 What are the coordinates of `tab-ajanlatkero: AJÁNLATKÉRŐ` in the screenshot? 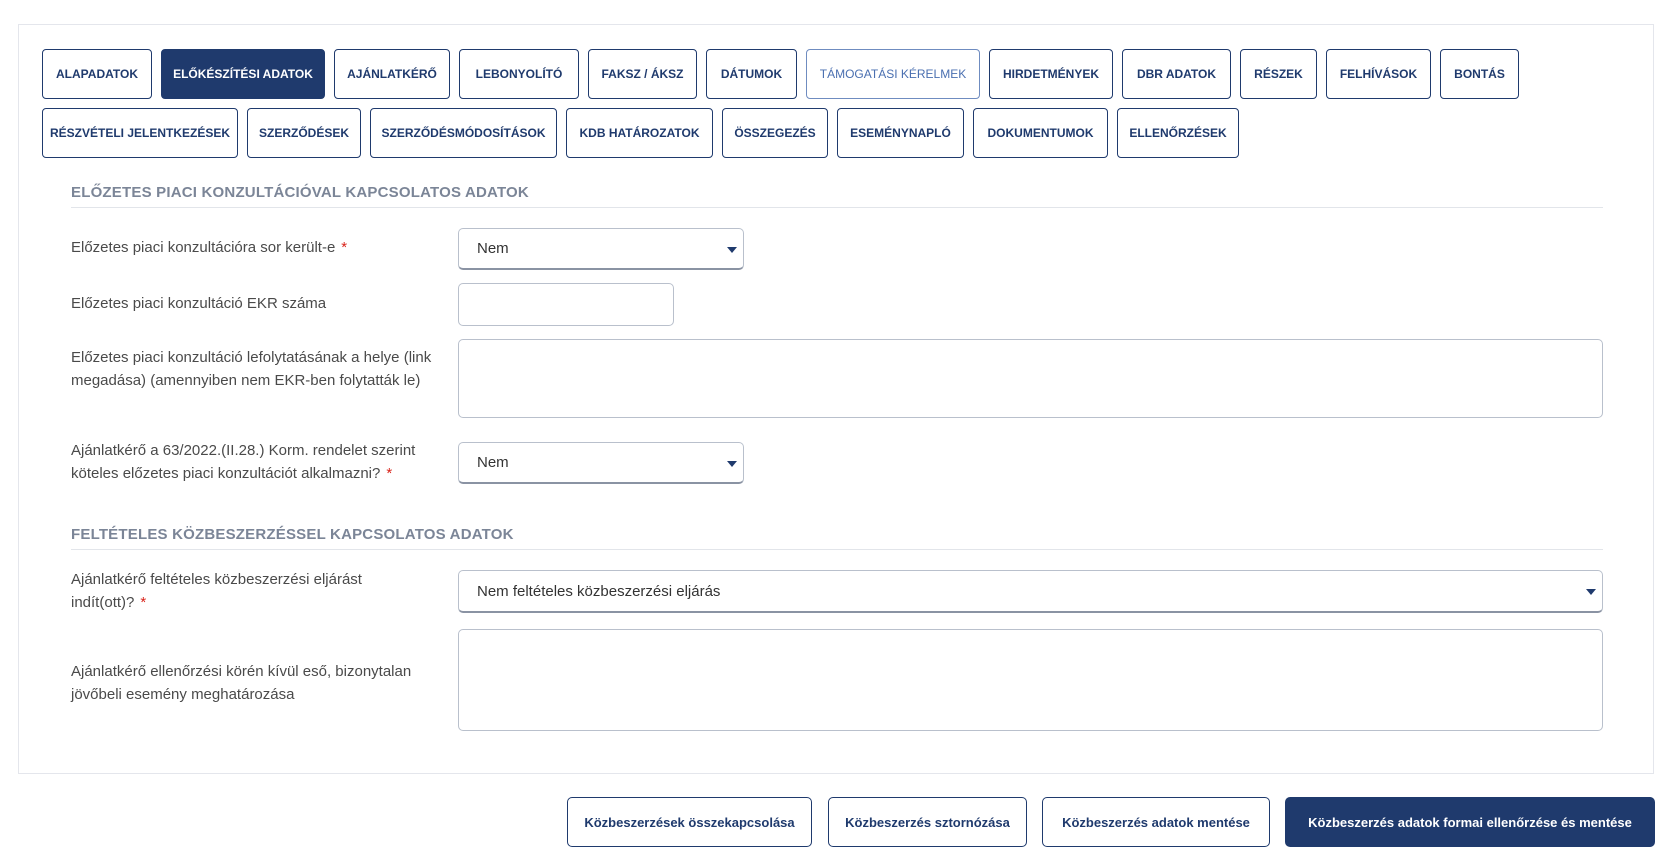 It's located at (392, 74).